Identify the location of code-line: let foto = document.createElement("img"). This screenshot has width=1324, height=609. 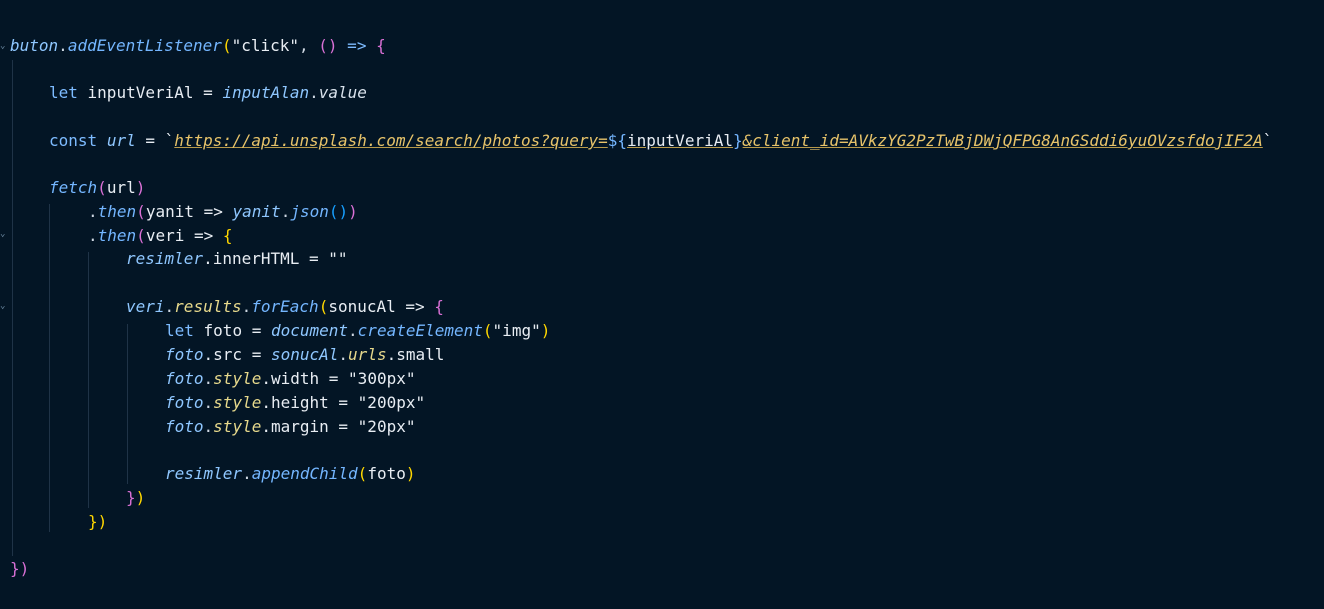
(357, 331).